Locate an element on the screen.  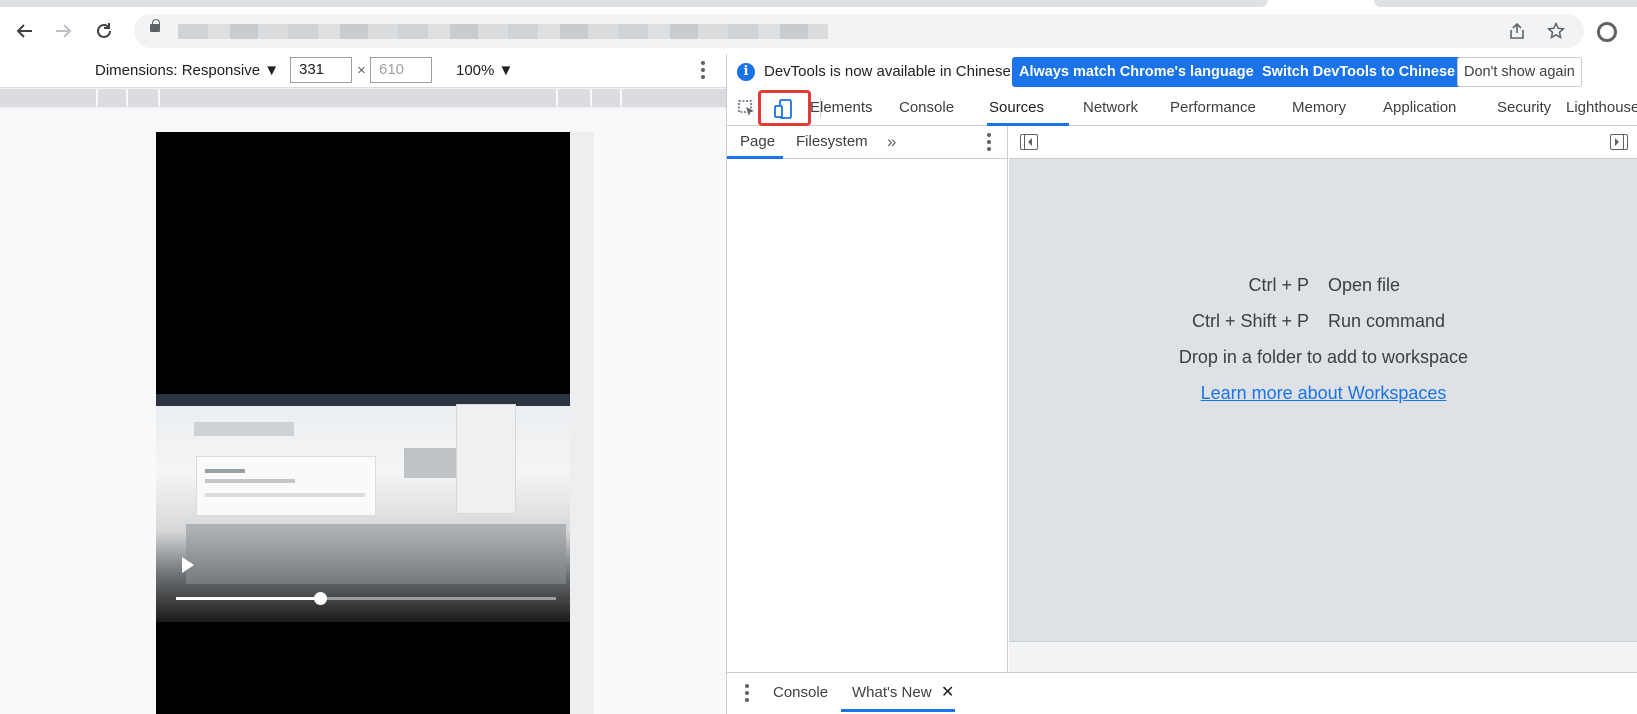
tab-network: Network is located at coordinates (1110, 107).